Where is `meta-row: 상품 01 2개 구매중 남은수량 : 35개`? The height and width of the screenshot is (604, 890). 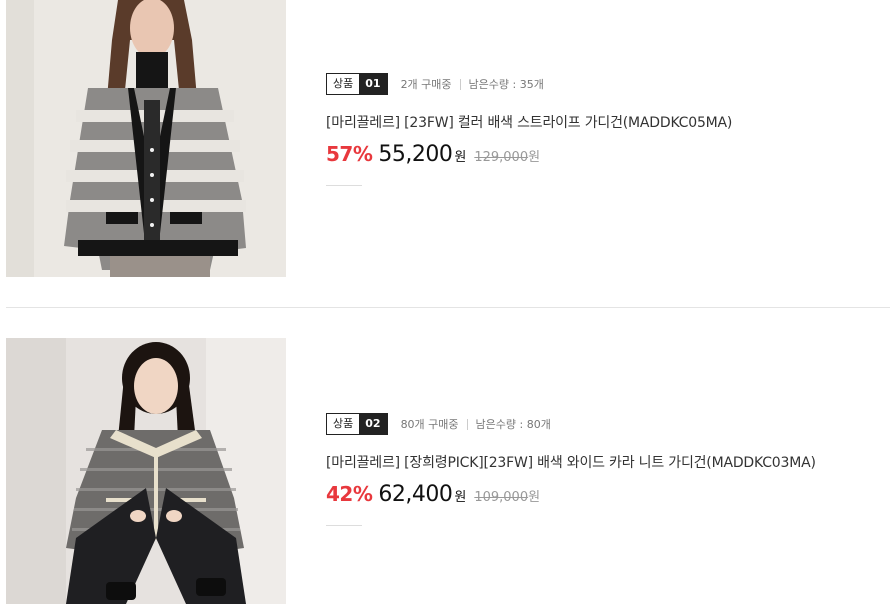
meta-row: 상품 01 2개 구매중 남은수량 : 35개 is located at coordinates (529, 84).